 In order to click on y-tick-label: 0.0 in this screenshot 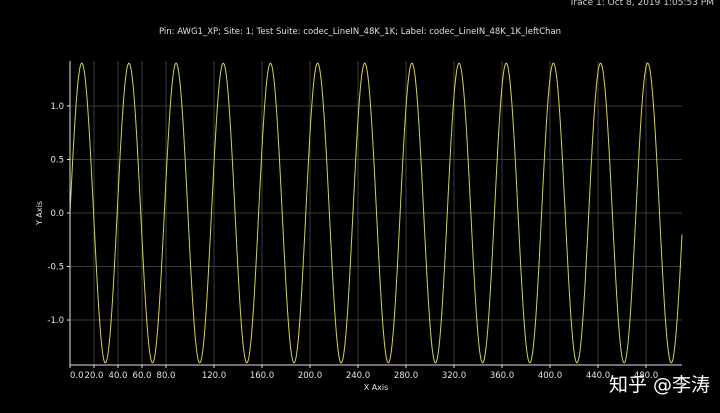, I will do `click(57, 214)`.